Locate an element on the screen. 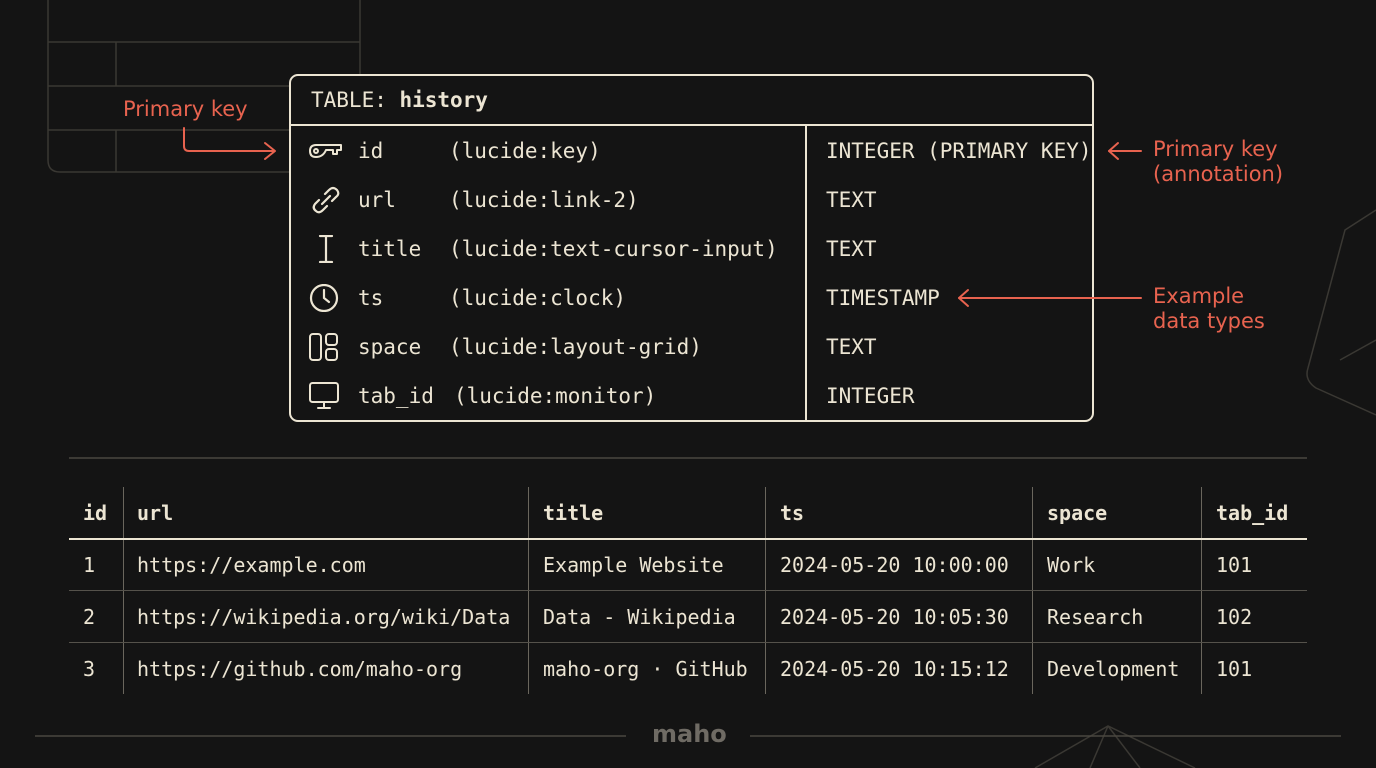  cell-tab-id: 102 is located at coordinates (1234, 617).